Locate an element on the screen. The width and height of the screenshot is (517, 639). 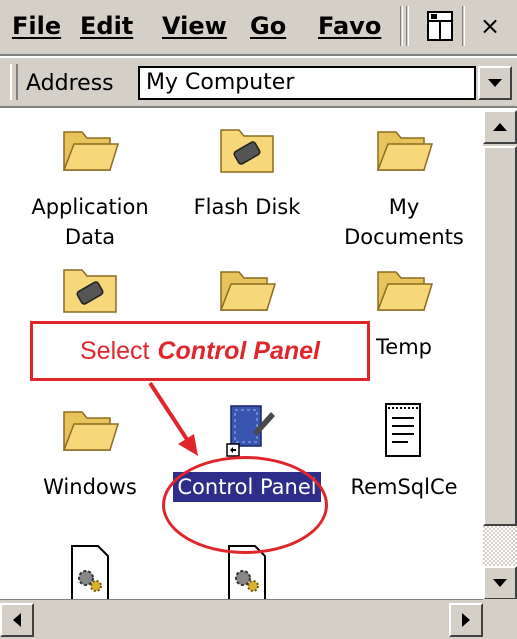
file-remsqlce: RemSqlCe is located at coordinates (404, 452).